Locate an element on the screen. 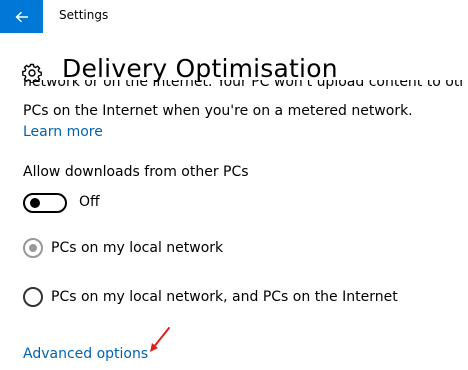 The image size is (468, 370). radio-selected-dot is located at coordinates (33, 248).